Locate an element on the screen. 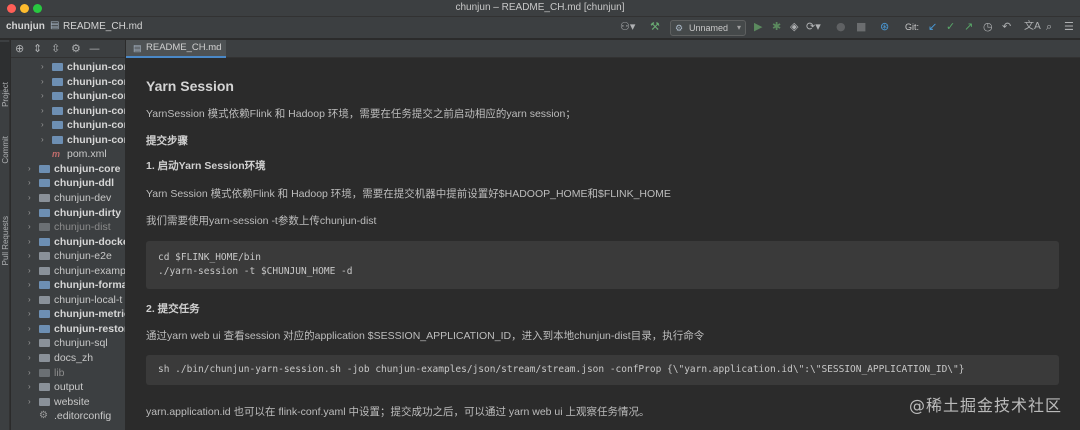  close-icon: × is located at coordinates (215, 48).